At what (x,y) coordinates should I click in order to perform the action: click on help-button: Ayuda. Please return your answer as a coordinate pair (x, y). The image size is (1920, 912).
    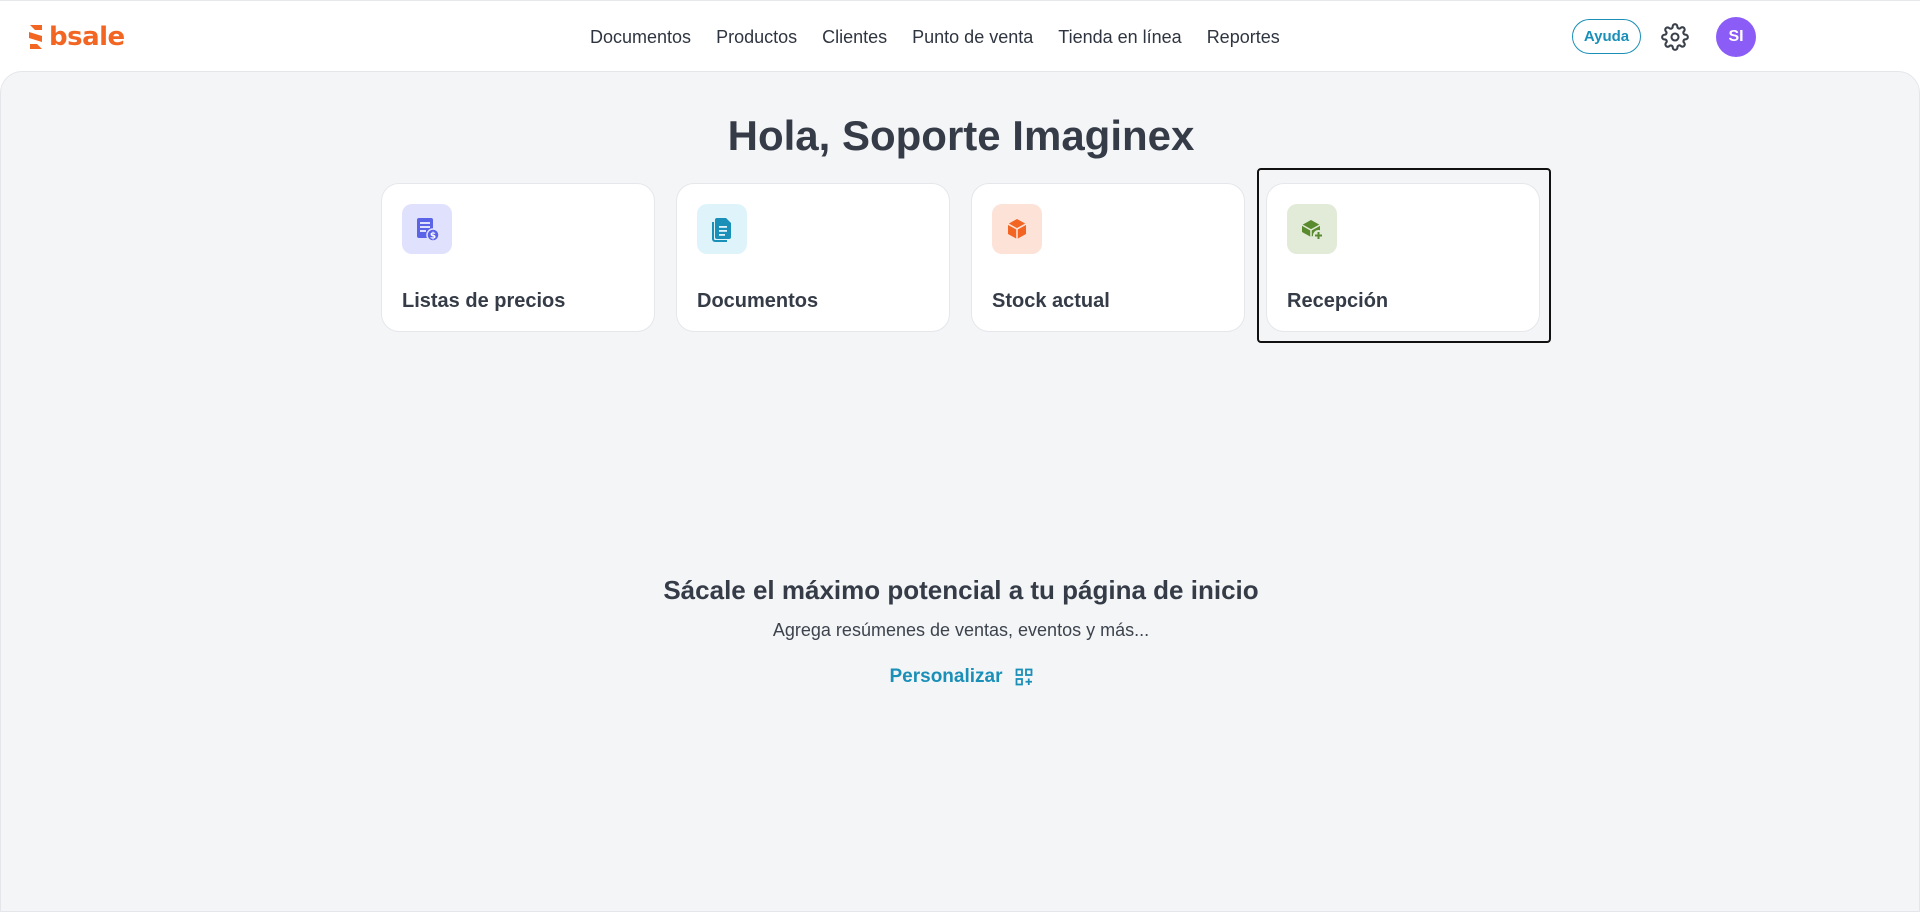
    Looking at the image, I should click on (1606, 36).